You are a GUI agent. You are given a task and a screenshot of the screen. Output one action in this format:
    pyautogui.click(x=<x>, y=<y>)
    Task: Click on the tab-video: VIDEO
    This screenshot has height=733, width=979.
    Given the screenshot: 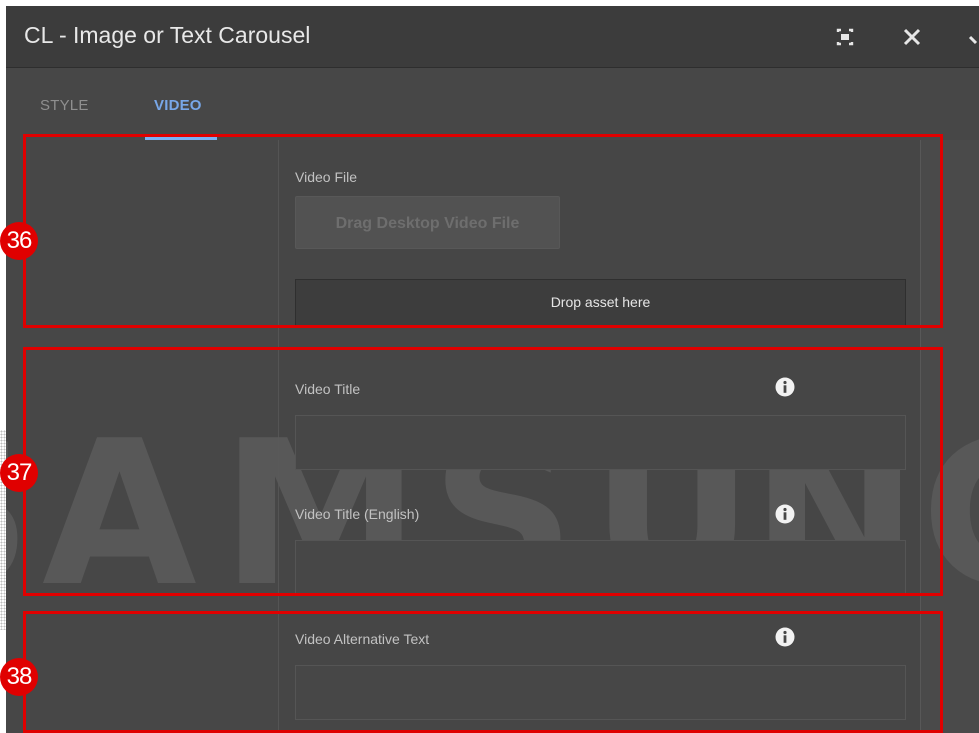 What is the action you would take?
    pyautogui.click(x=178, y=106)
    